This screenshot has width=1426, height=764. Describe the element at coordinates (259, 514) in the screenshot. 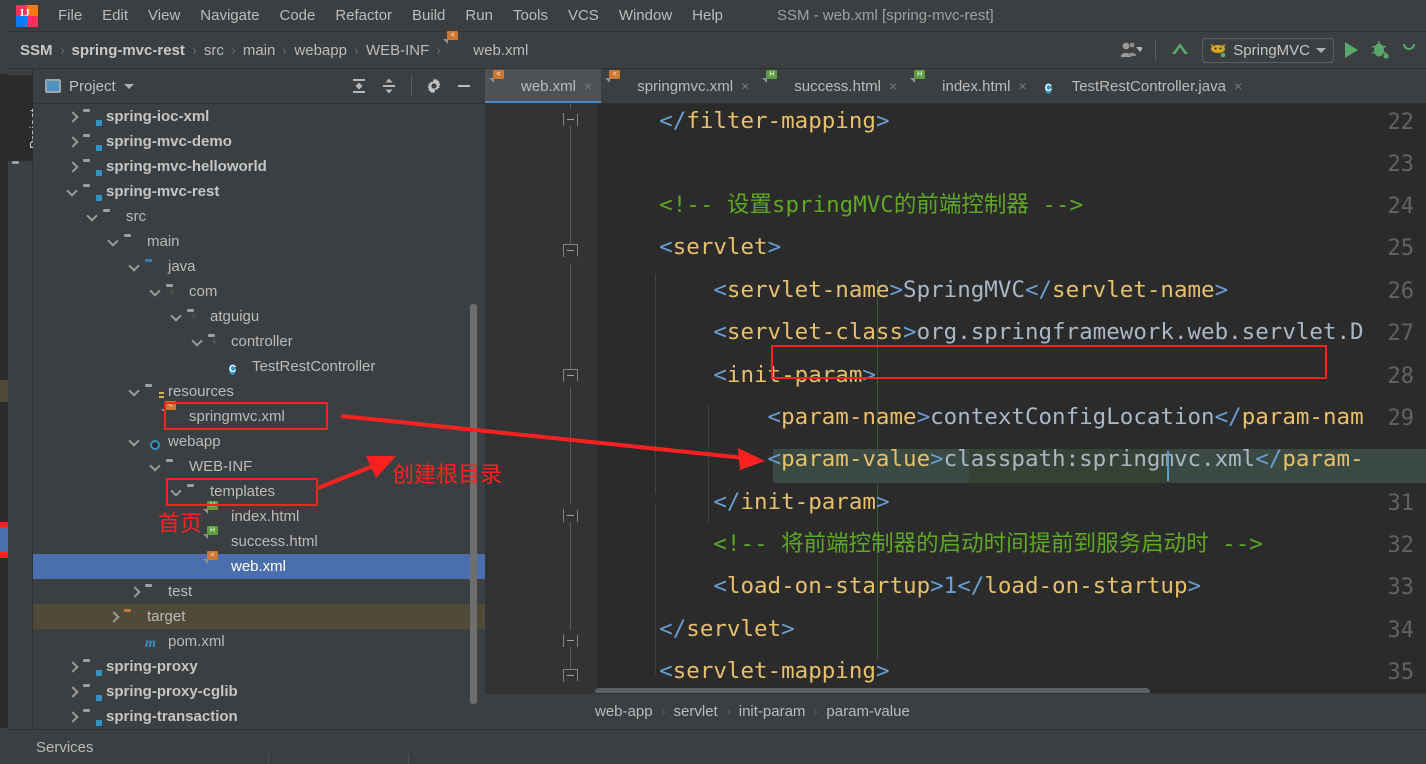

I see `tree-item-index-html: H index.html` at that location.